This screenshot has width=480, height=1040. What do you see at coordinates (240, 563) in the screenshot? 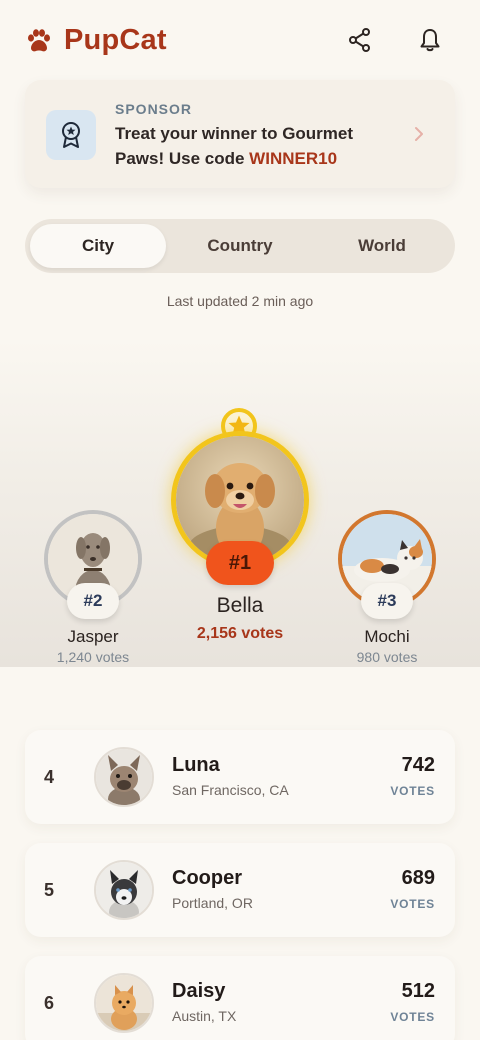
I see `rank-badge-first: #1` at bounding box center [240, 563].